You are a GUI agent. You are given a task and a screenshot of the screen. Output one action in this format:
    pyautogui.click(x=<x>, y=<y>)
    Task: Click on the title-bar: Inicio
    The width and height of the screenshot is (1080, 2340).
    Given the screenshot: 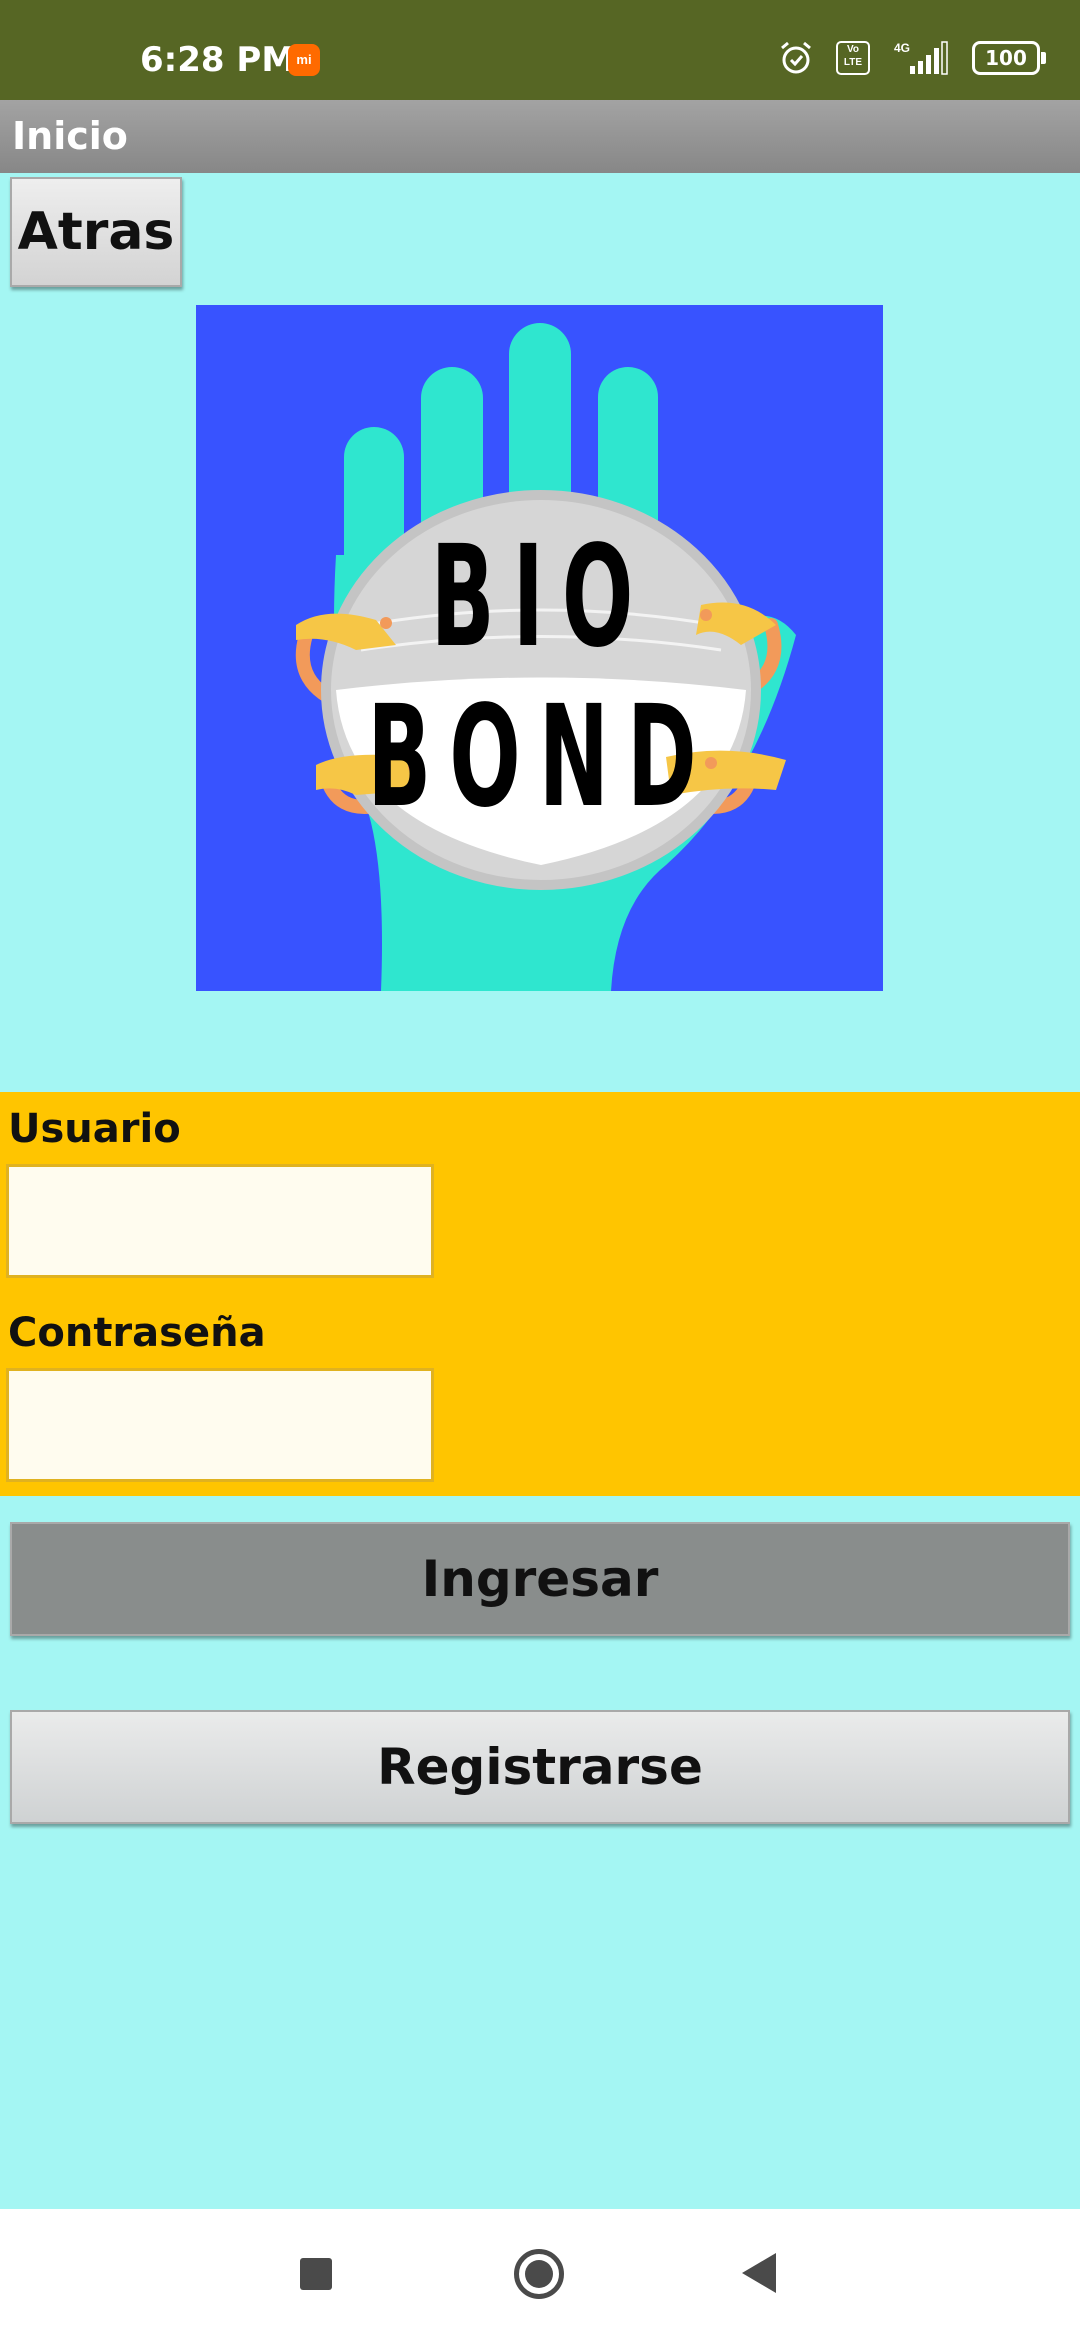 What is the action you would take?
    pyautogui.click(x=540, y=136)
    